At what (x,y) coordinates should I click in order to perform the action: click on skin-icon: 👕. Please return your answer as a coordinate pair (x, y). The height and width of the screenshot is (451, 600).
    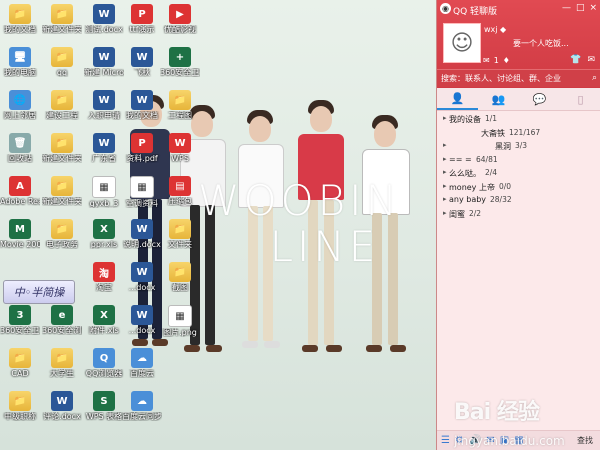
    Looking at the image, I should click on (575, 60).